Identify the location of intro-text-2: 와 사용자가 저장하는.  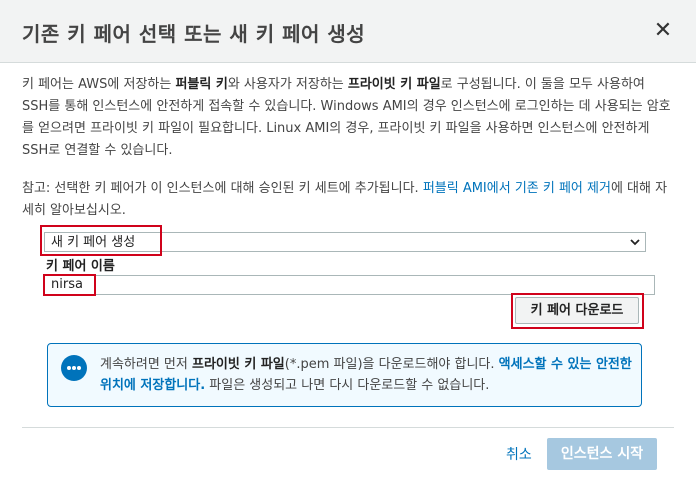
(287, 84).